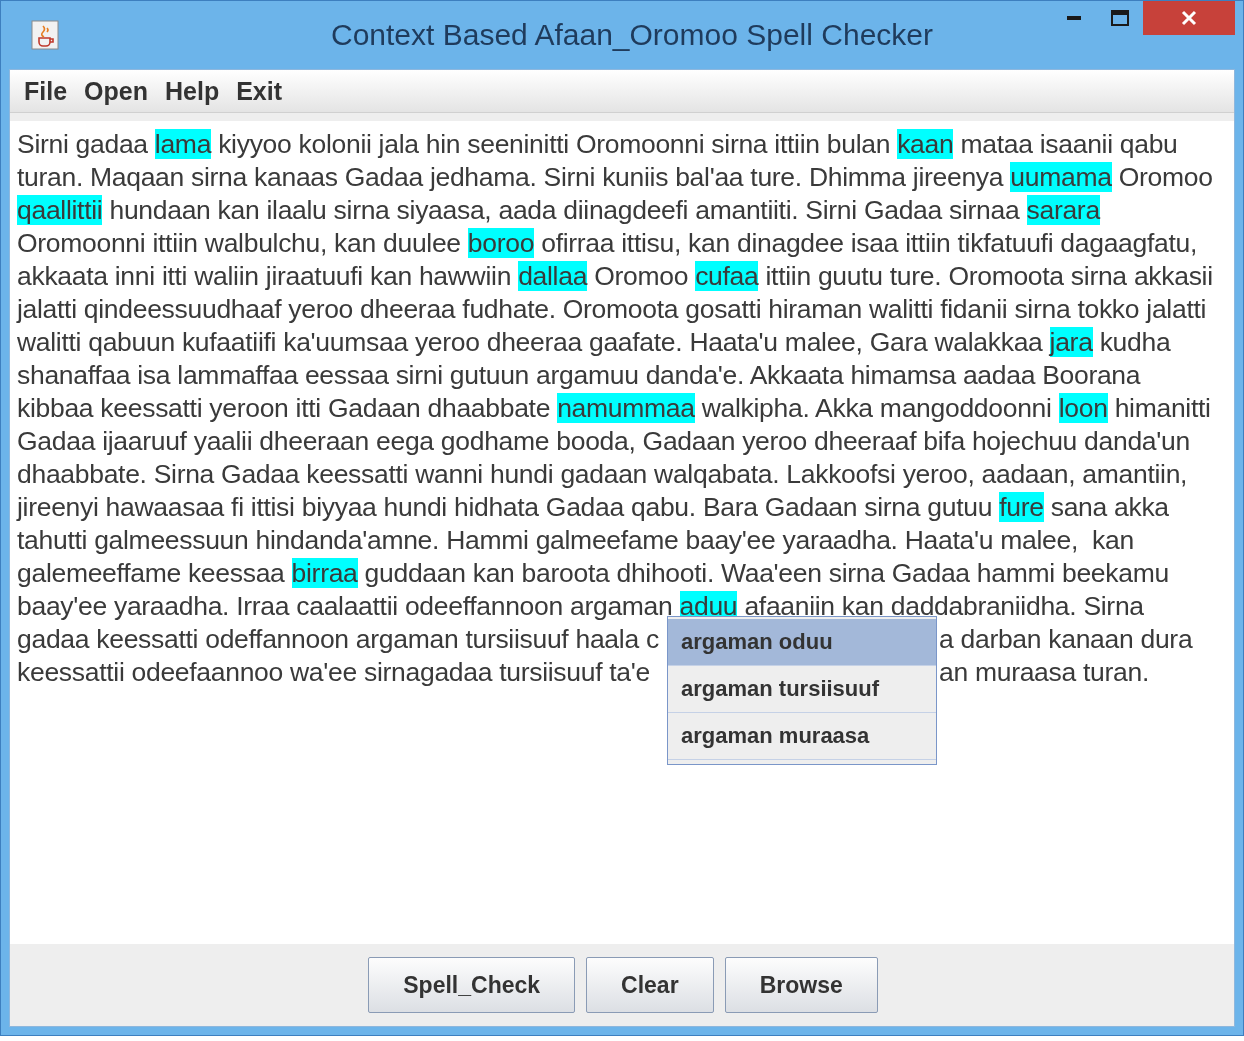 The width and height of the screenshot is (1244, 1041). I want to click on text-run: dhaabbate. Sirna Gadaa keessatti wanni hundi gadaan walqabata. Lakkoofsi yeroo, aadaan, amantiin,, so click(602, 473).